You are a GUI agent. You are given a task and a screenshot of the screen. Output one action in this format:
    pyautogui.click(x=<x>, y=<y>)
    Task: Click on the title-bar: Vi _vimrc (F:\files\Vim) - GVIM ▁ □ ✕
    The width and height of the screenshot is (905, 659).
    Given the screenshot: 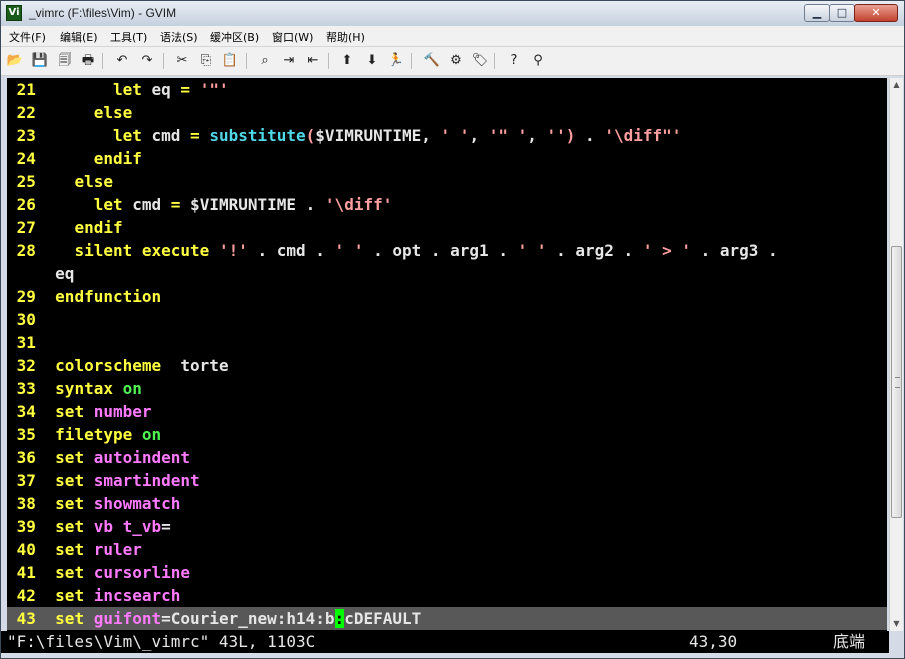 What is the action you would take?
    pyautogui.click(x=452, y=14)
    